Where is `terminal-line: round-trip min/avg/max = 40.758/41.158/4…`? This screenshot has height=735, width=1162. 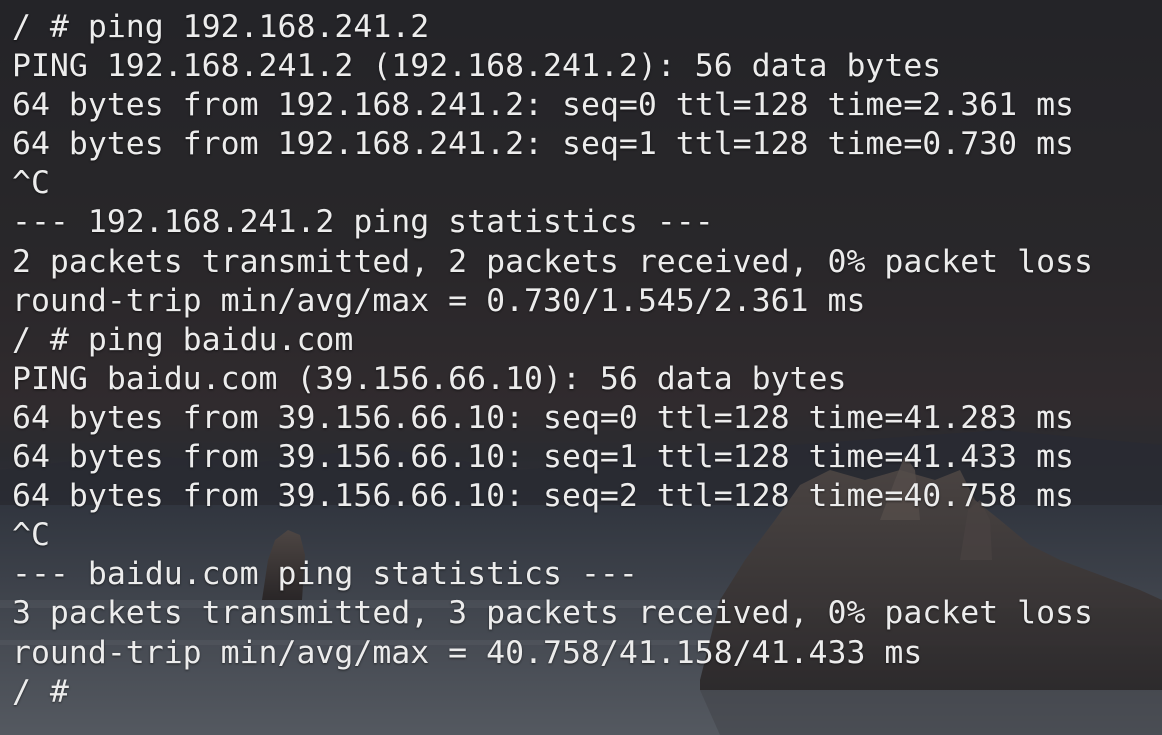
terminal-line: round-trip min/avg/max = 40.758/41.158/4… is located at coordinates (467, 652).